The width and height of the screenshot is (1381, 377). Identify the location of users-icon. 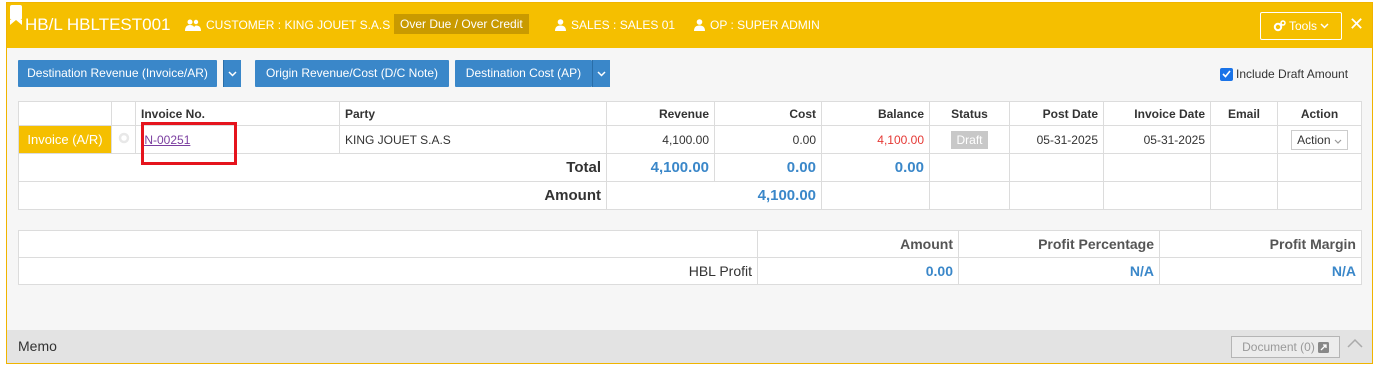
(193, 25).